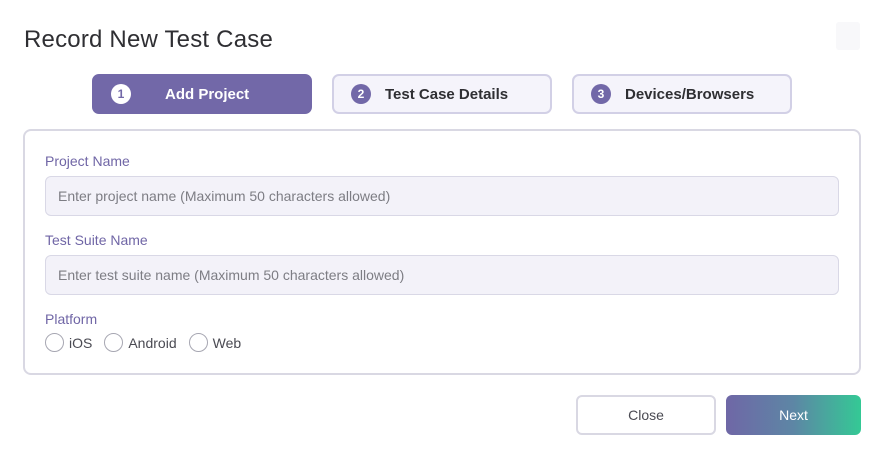  I want to click on step-number-badge: 3, so click(601, 94).